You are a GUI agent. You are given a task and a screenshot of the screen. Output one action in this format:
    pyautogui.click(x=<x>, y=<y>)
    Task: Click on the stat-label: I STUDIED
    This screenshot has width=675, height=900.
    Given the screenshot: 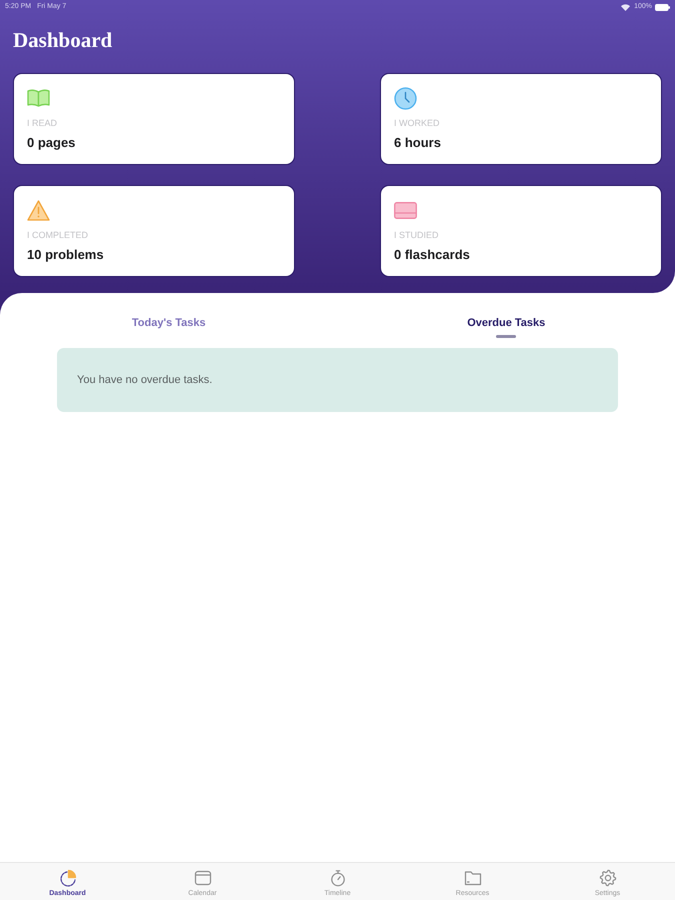 What is the action you would take?
    pyautogui.click(x=416, y=235)
    